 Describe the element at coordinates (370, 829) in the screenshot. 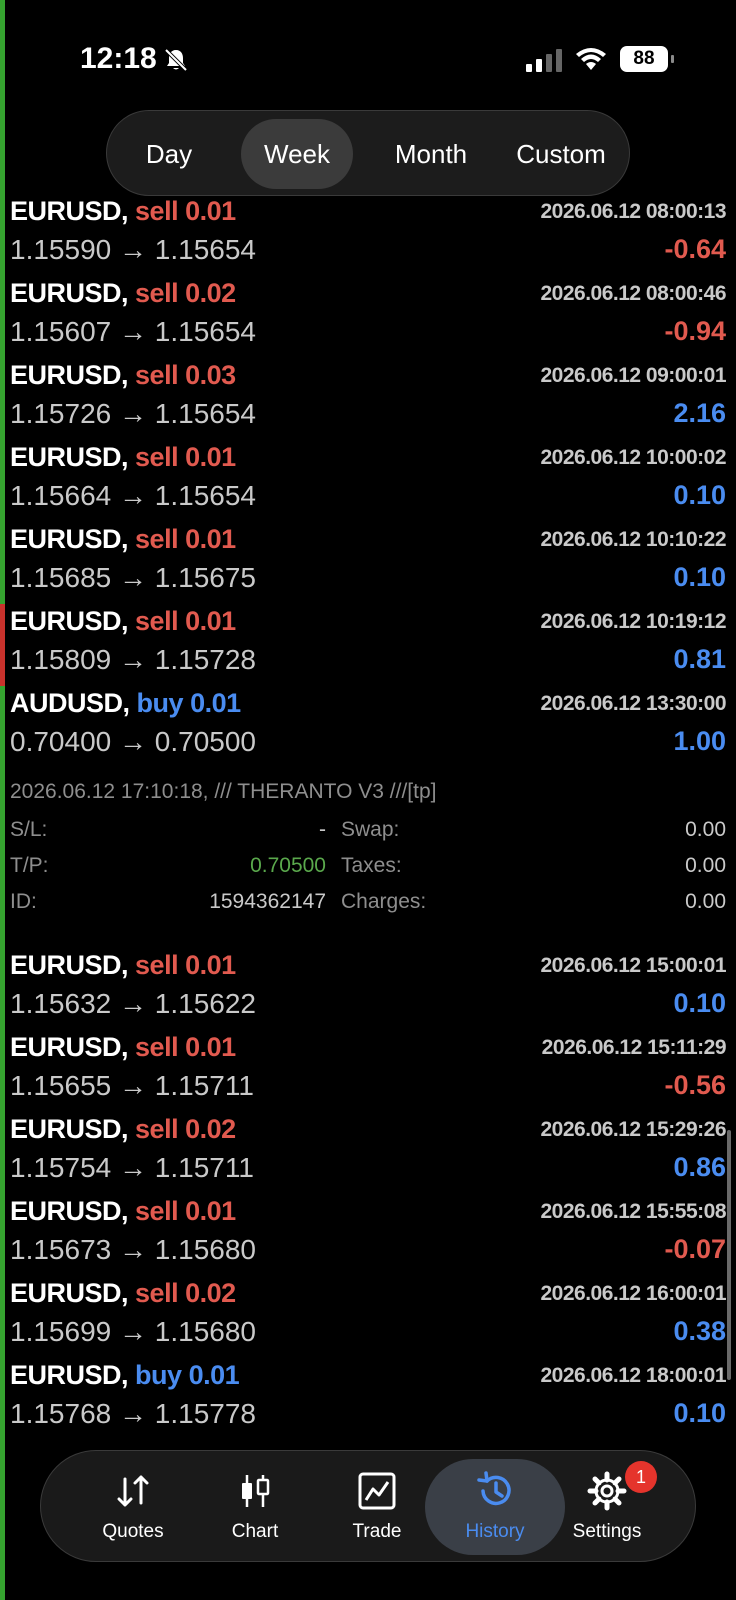

I see `swap-label: Swap:` at that location.